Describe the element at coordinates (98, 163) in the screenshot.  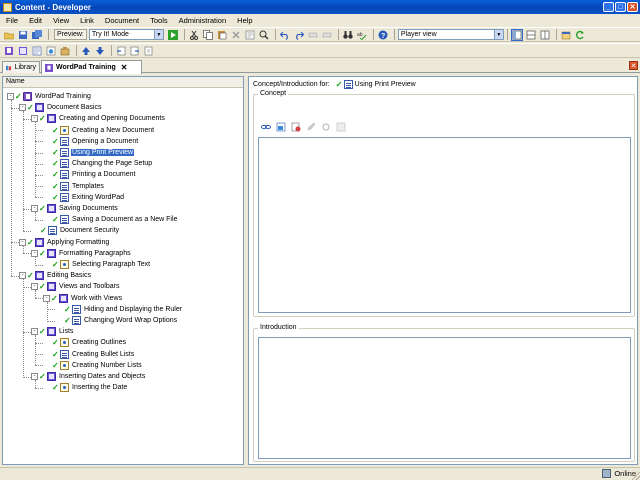
I see `tree-node: ✓ Changing the Page Setup` at that location.